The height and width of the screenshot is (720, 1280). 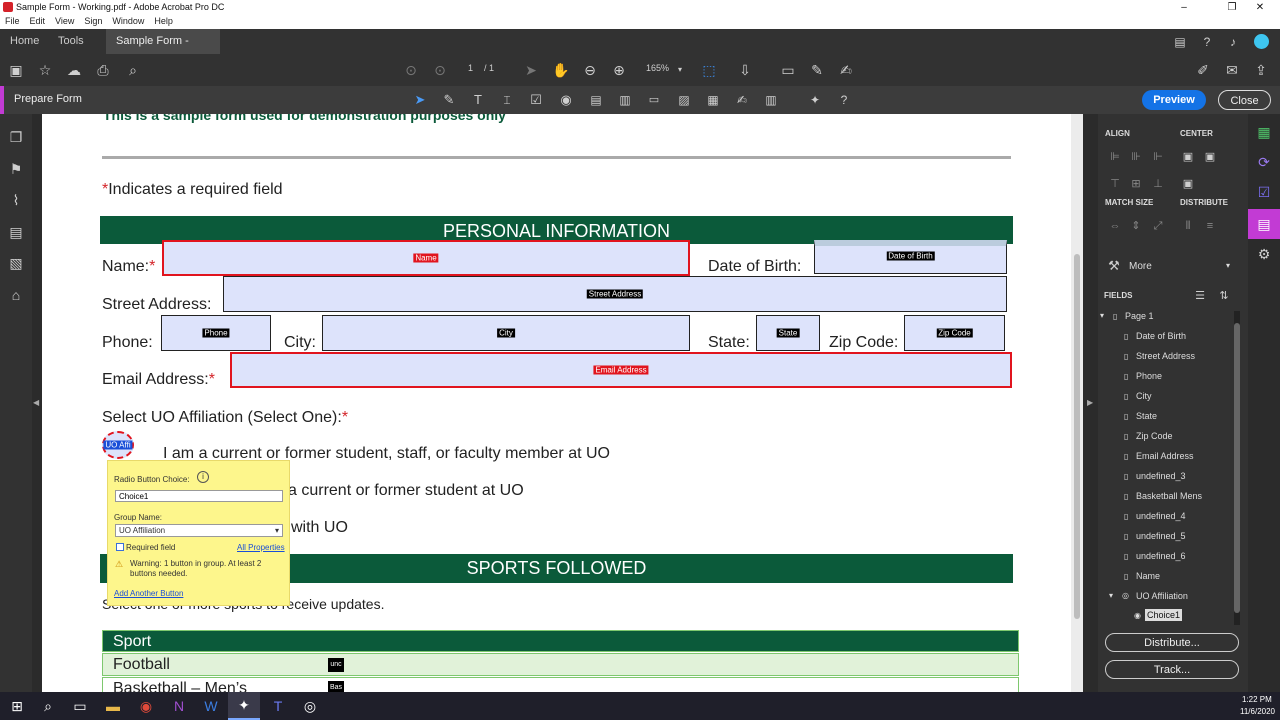 I want to click on account-avatar, so click(x=1261, y=41).